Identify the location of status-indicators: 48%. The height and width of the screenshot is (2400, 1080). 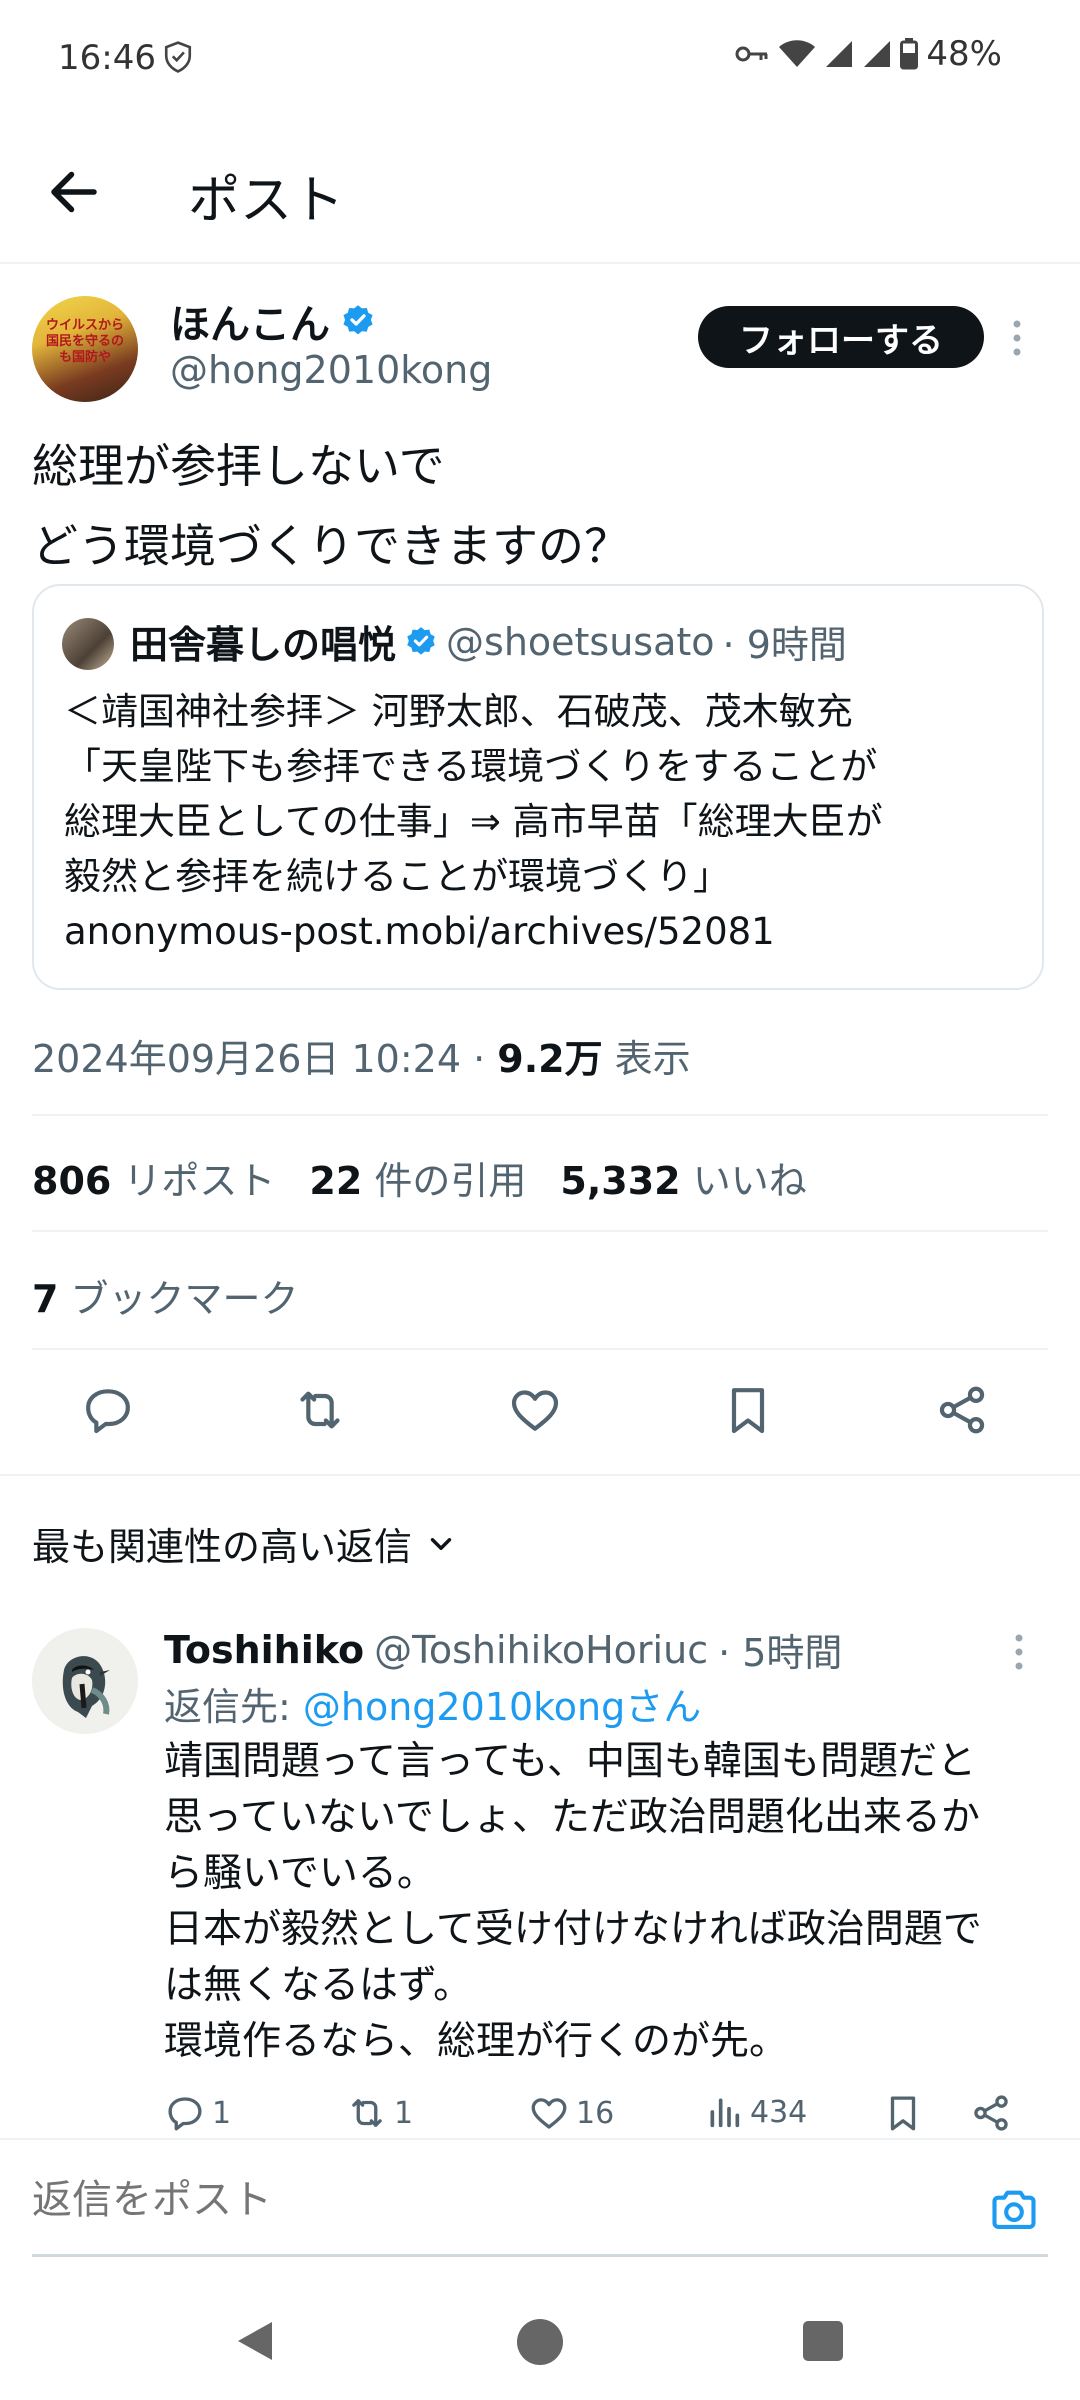
(868, 54).